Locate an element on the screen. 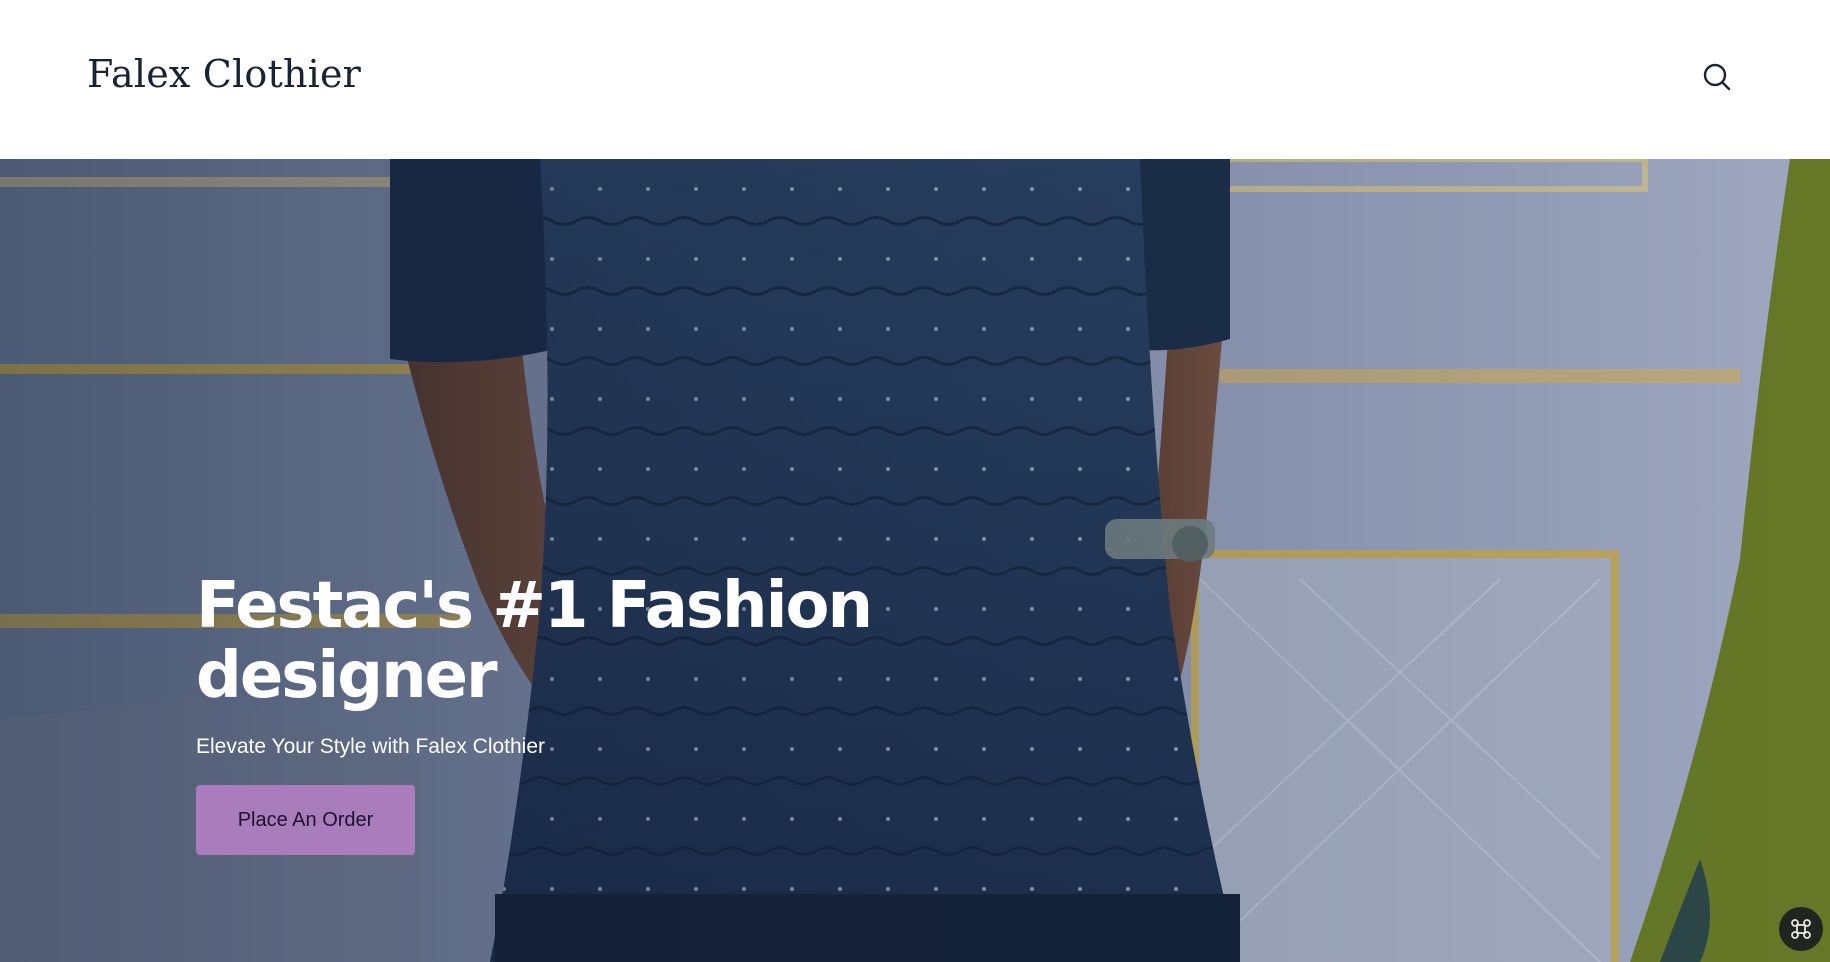 This screenshot has height=962, width=1830. hero-headline: Festac's #1 Fashion designer is located at coordinates (534, 641).